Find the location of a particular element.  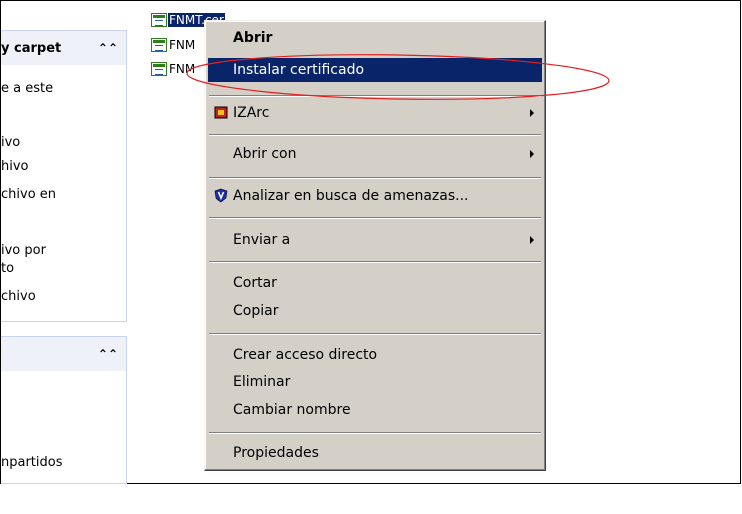

menu-item-cambiar-nombre: Cambiar nombre is located at coordinates (375, 410).